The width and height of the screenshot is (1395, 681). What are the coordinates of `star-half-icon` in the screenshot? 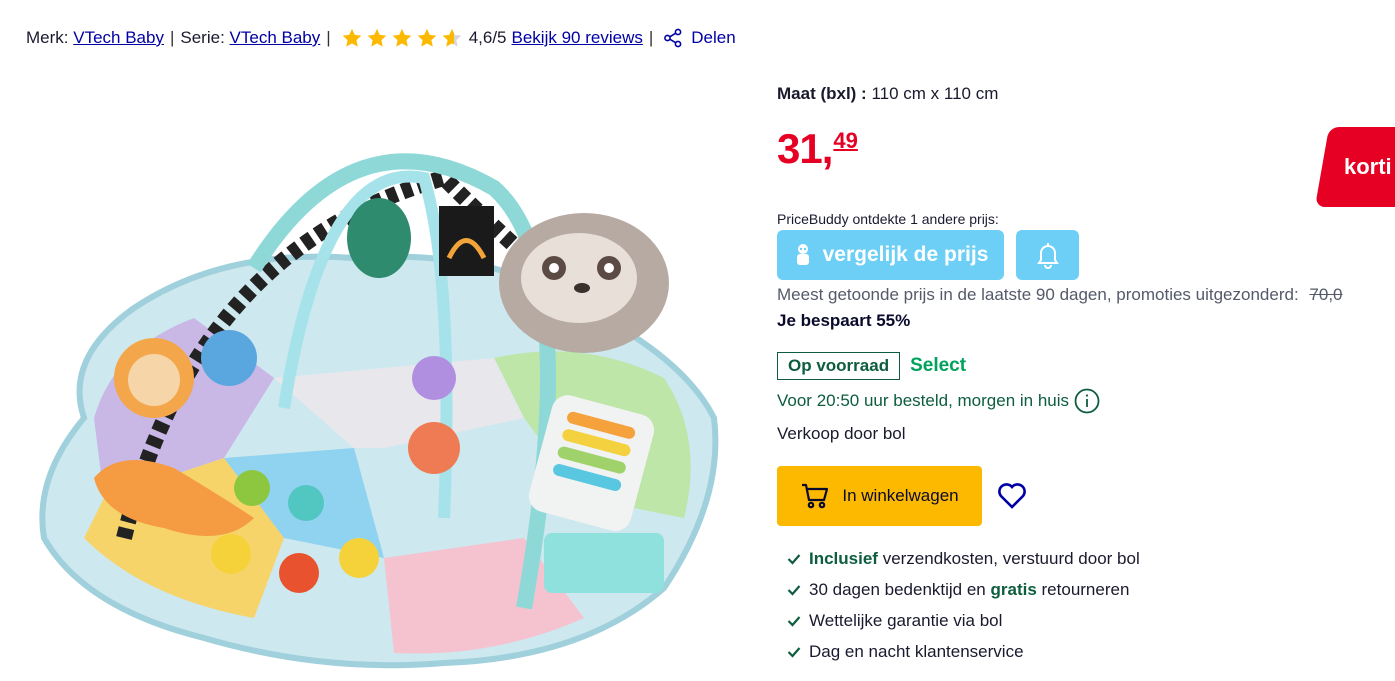 It's located at (452, 37).